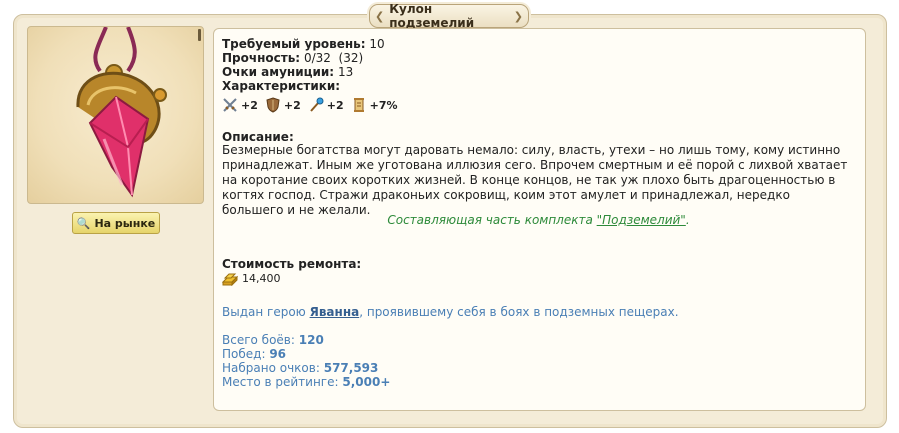 This screenshot has height=433, width=899. Describe the element at coordinates (254, 354) in the screenshot. I see `wins: Побед: 96` at that location.